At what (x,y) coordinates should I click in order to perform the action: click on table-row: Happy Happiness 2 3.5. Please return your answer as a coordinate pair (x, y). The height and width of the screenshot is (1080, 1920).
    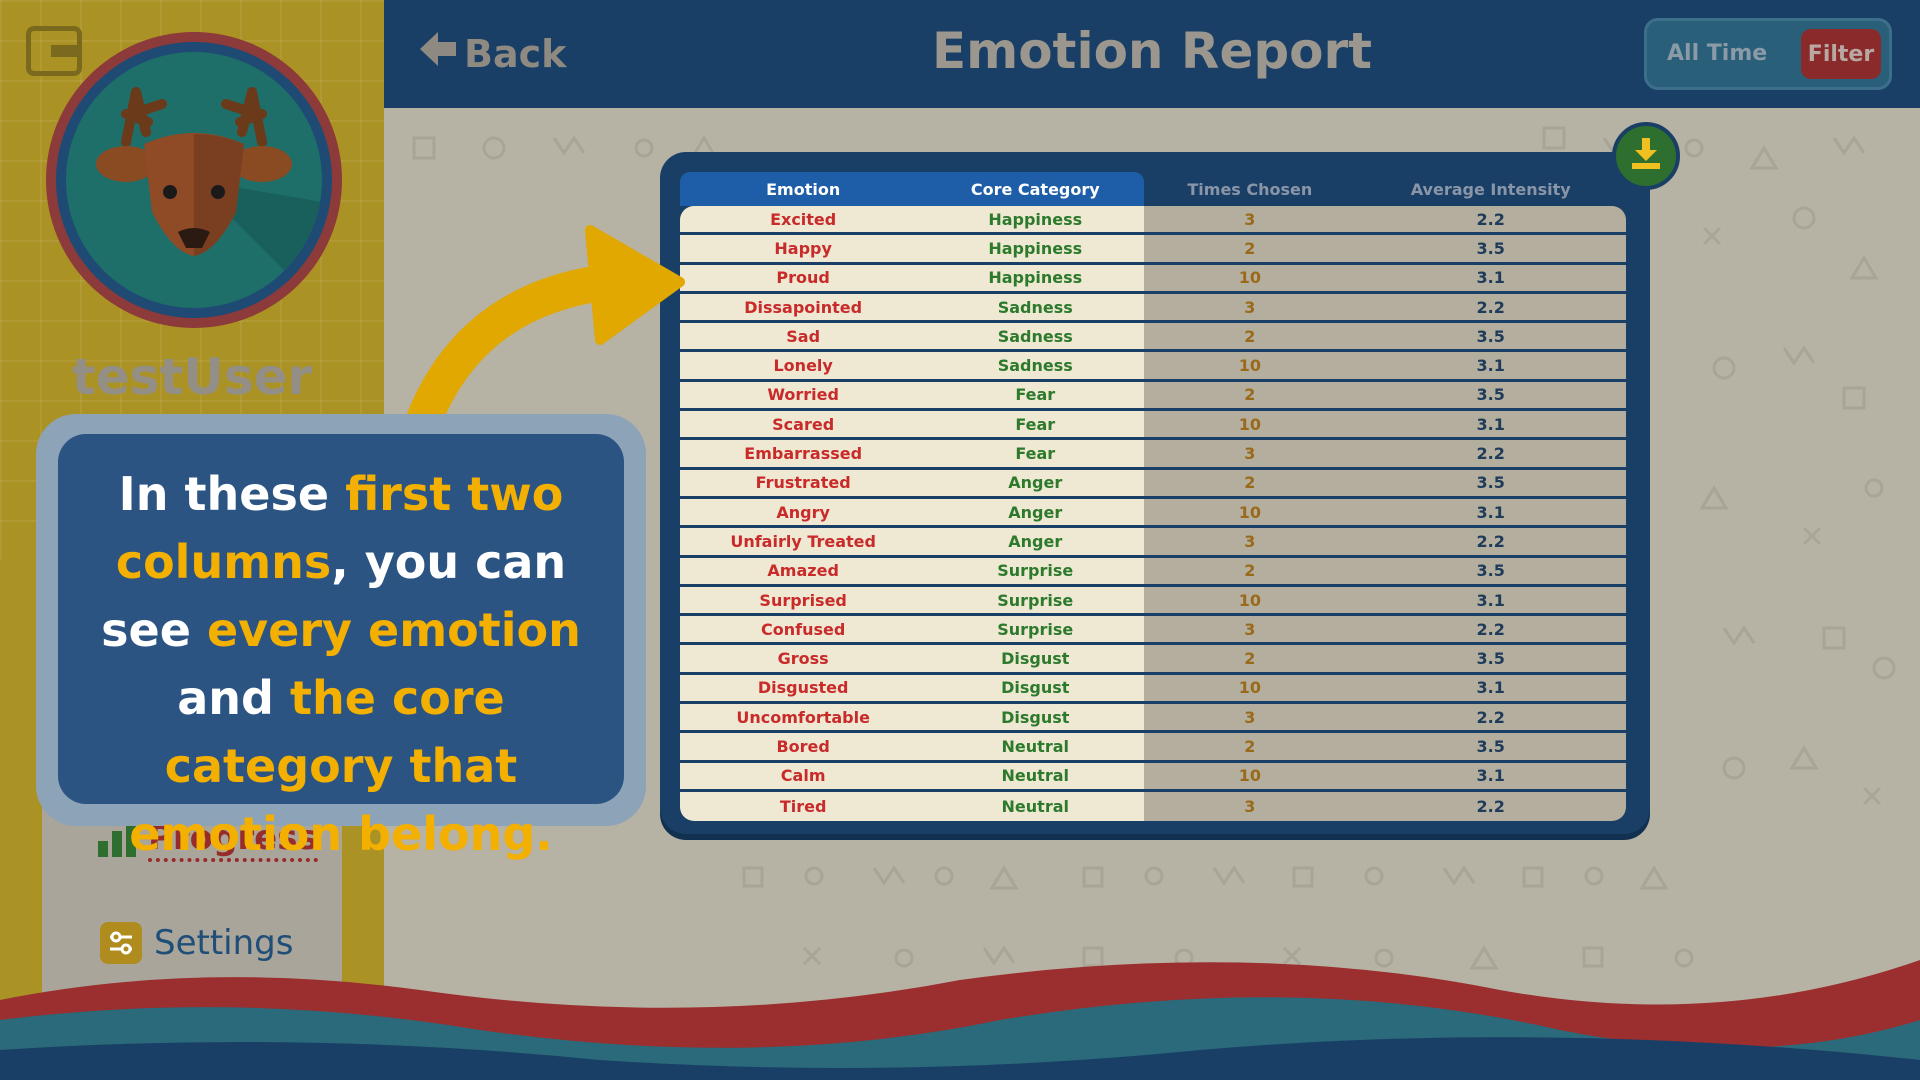
    Looking at the image, I should click on (1153, 250).